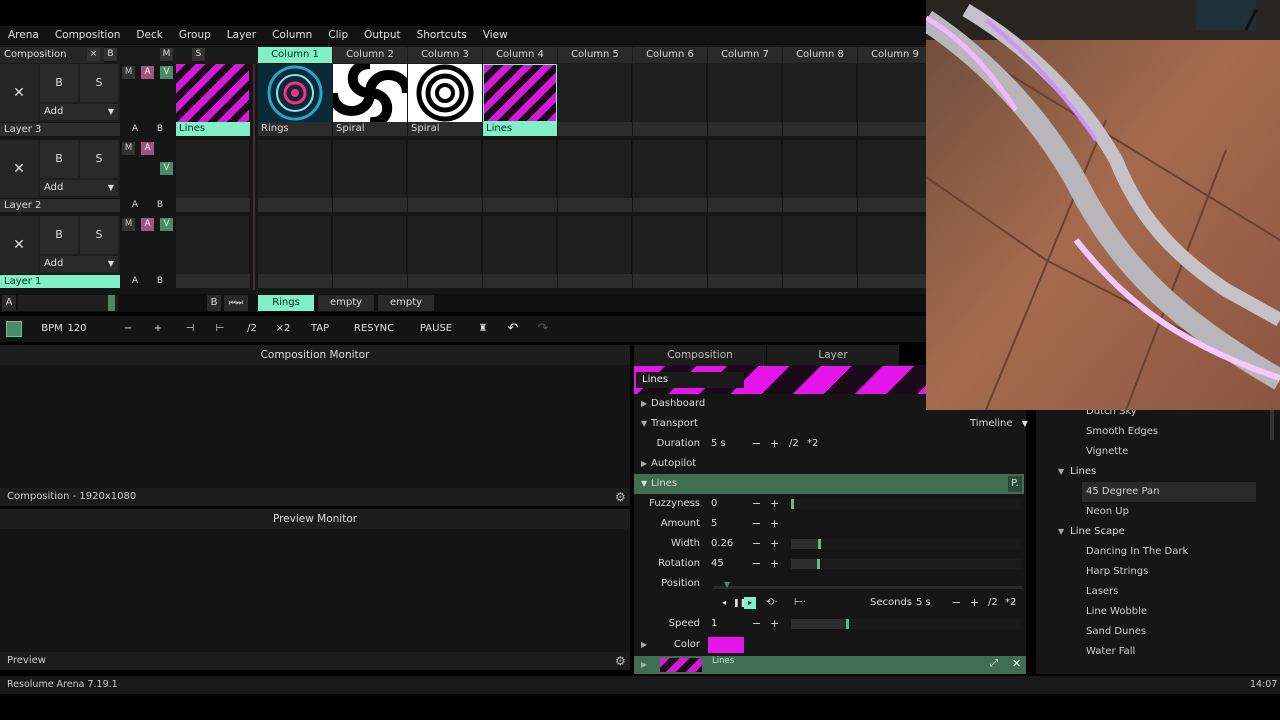 Image resolution: width=1280 pixels, height=720 pixels. Describe the element at coordinates (1110, 652) in the screenshot. I see `browser-item: Water Fall` at that location.